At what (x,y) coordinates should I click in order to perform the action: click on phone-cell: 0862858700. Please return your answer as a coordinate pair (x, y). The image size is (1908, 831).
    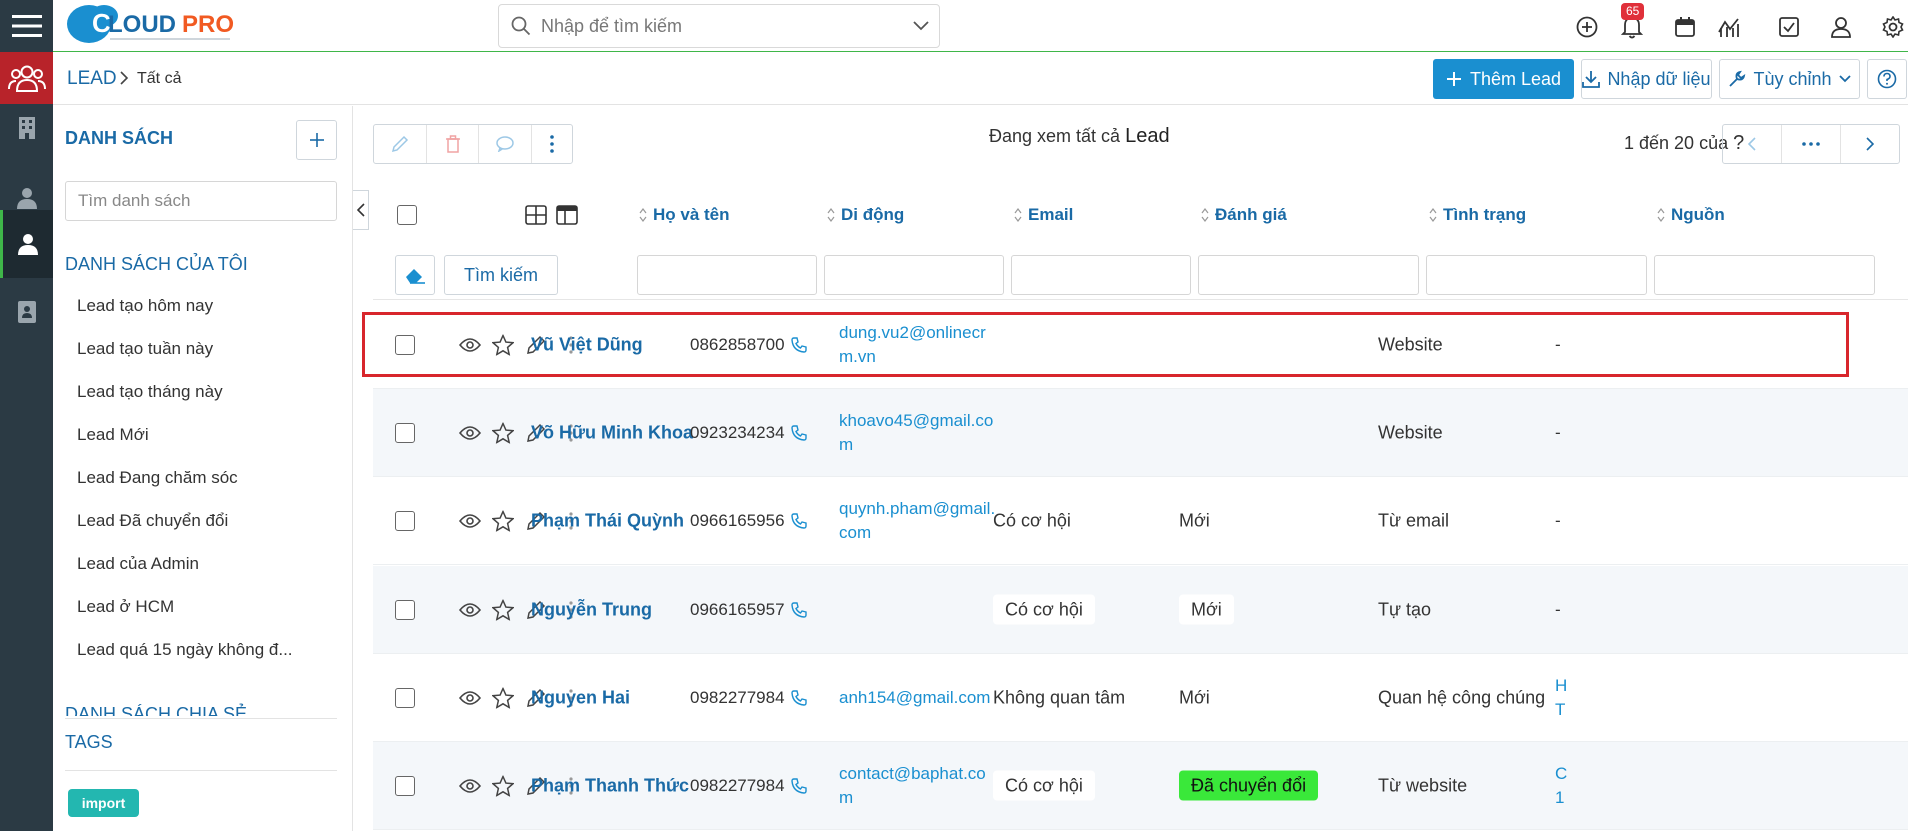
    Looking at the image, I should click on (748, 345).